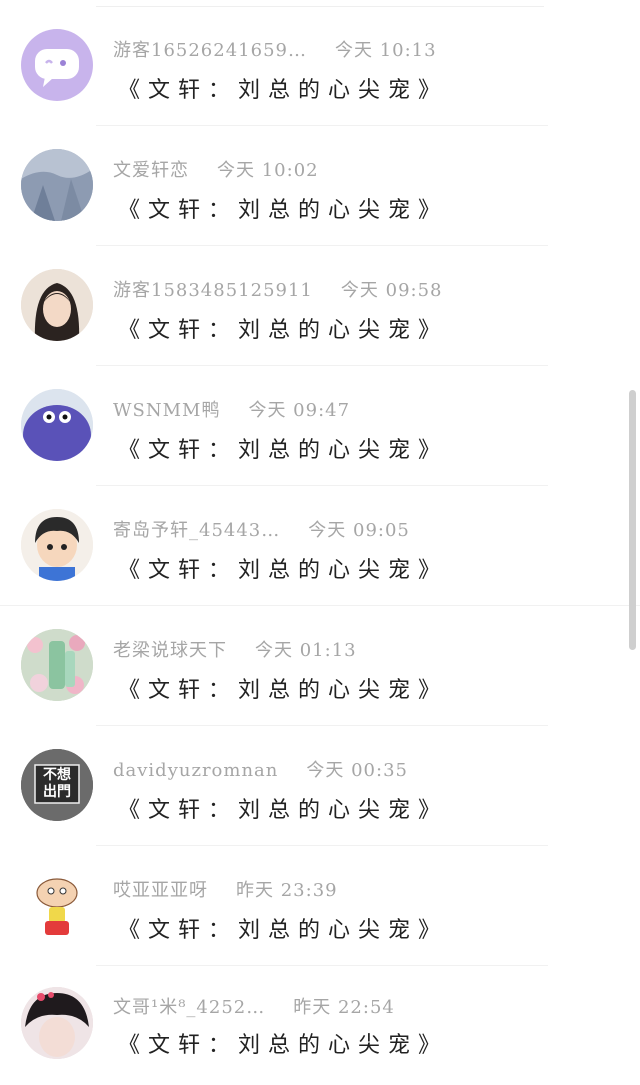 This screenshot has height=1085, width=640. I want to click on purple-creature-icon, so click(57, 425).